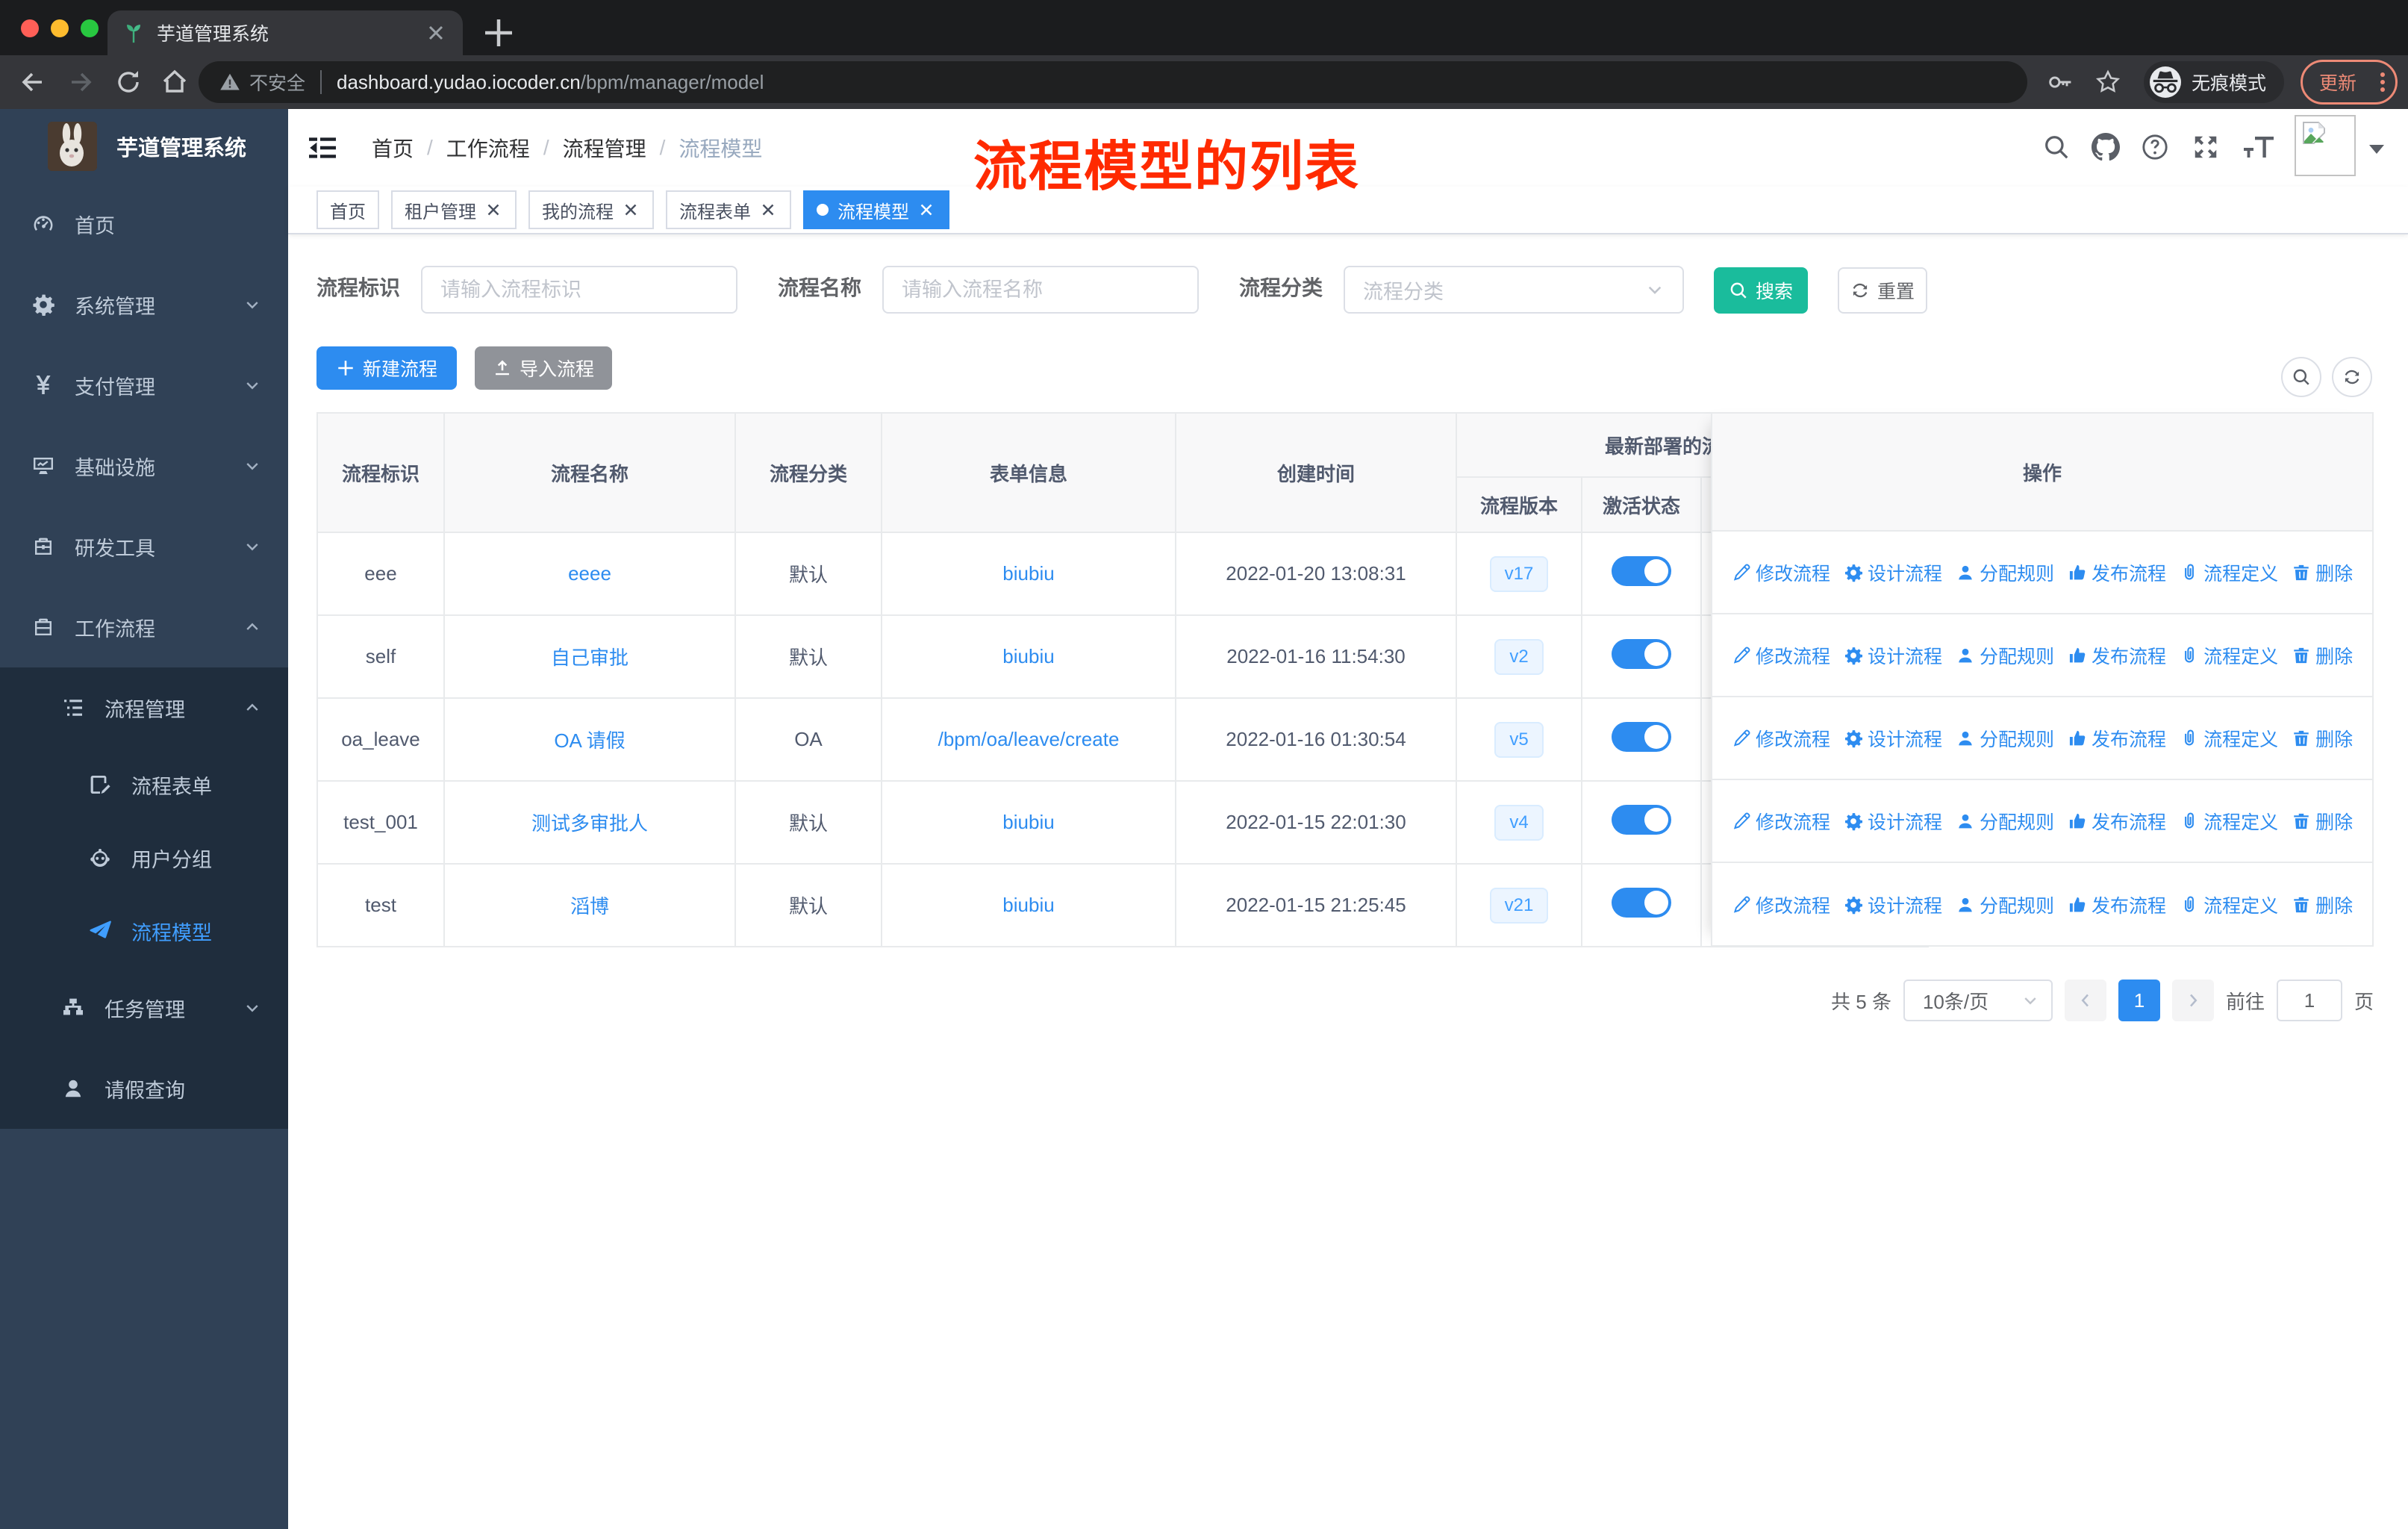  Describe the element at coordinates (488, 148) in the screenshot. I see `breadcrumb-item: 工作流程` at that location.